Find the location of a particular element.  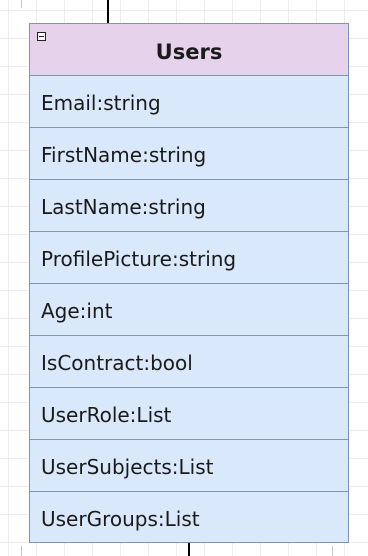

attribute-age: Age:int is located at coordinates (189, 310).